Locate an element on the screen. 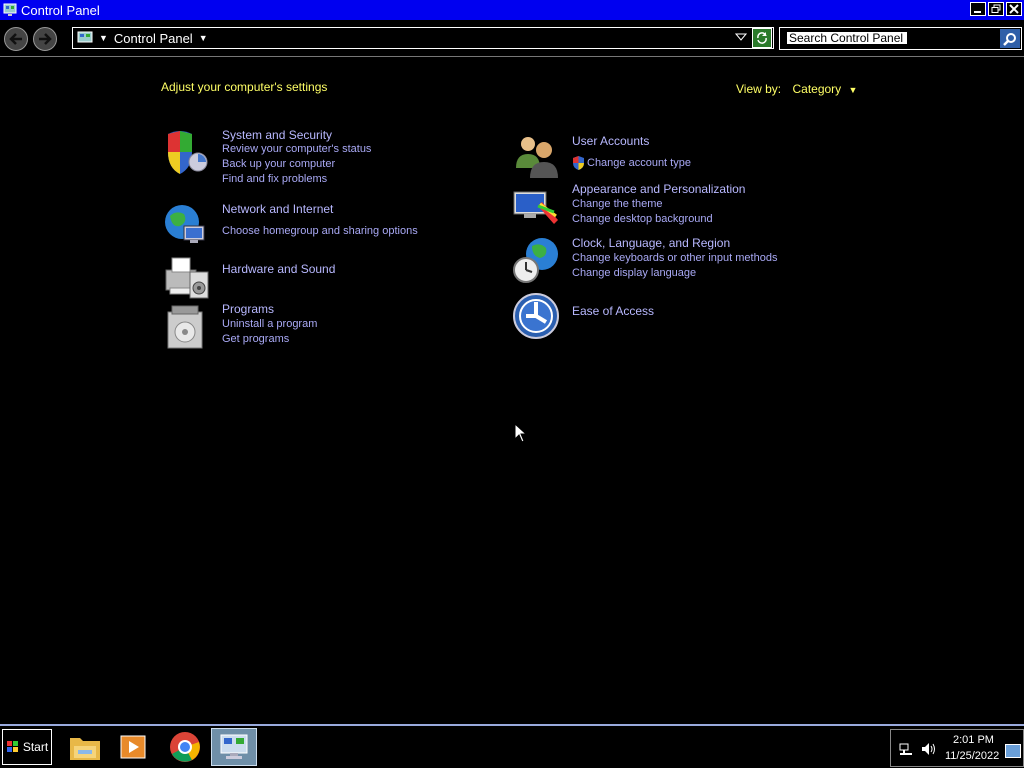 This screenshot has height=768, width=1024. restore-icon is located at coordinates (996, 8).